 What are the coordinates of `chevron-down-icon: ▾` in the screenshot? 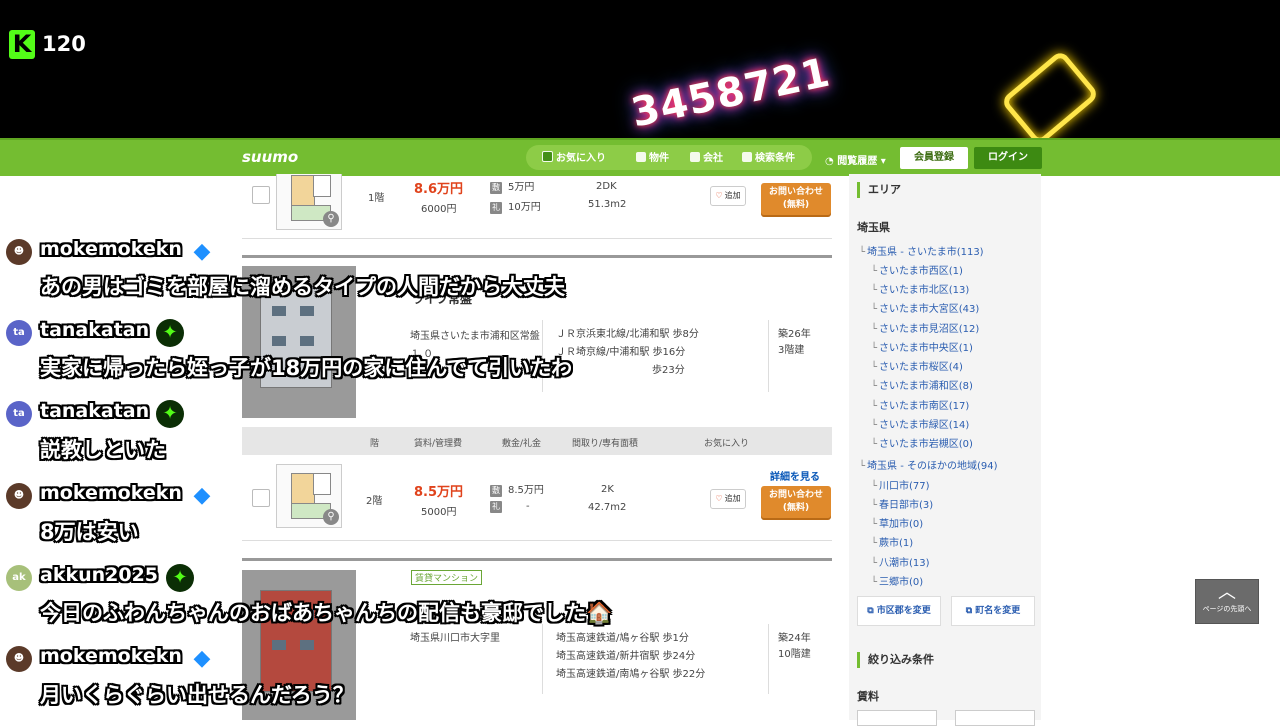 It's located at (881, 161).